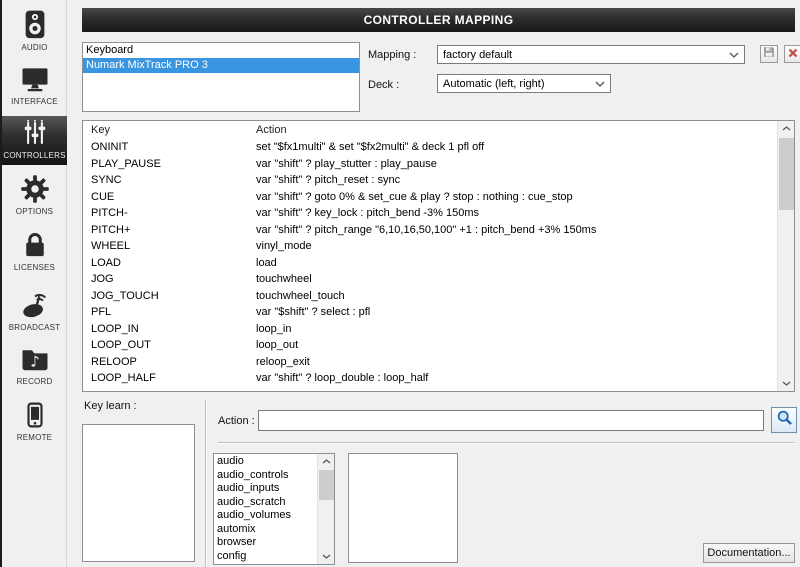  Describe the element at coordinates (114, 361) in the screenshot. I see `cell-key: RELOOP` at that location.